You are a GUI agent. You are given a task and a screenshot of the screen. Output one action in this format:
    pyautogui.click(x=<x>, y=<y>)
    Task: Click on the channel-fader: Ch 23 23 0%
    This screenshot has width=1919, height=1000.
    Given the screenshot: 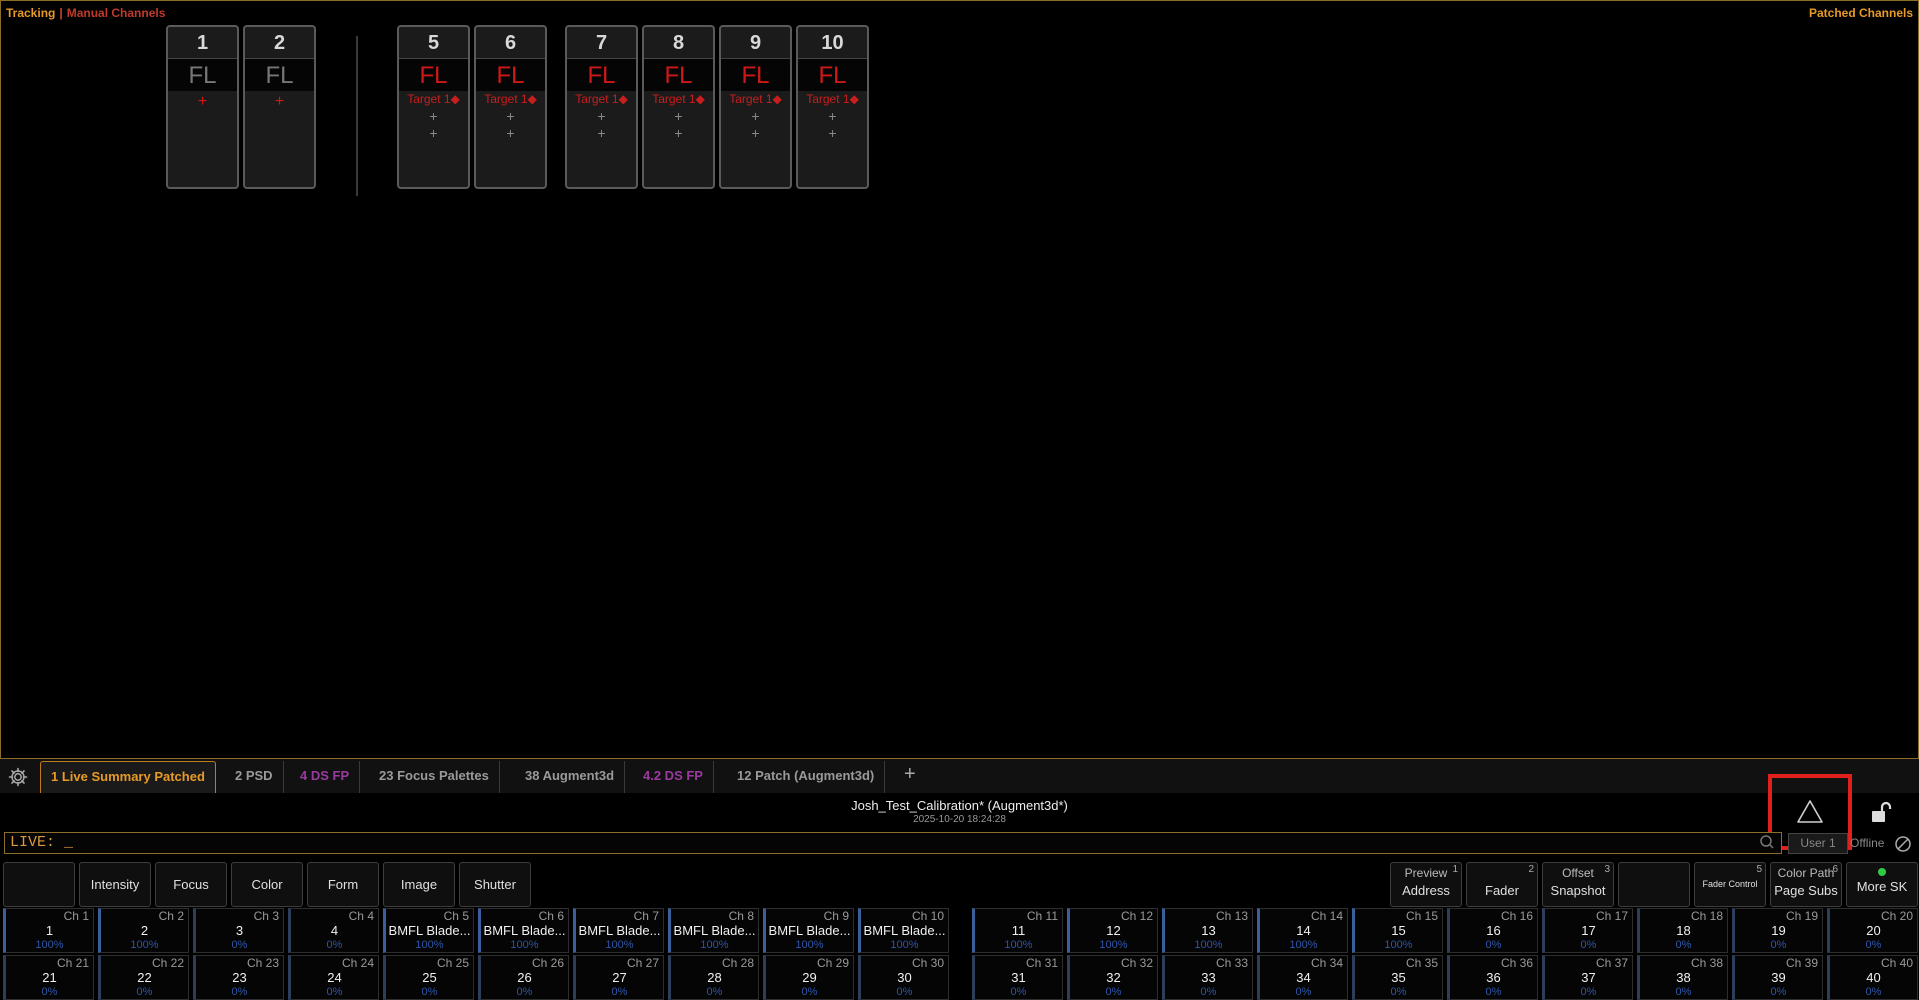 What is the action you would take?
    pyautogui.click(x=238, y=977)
    